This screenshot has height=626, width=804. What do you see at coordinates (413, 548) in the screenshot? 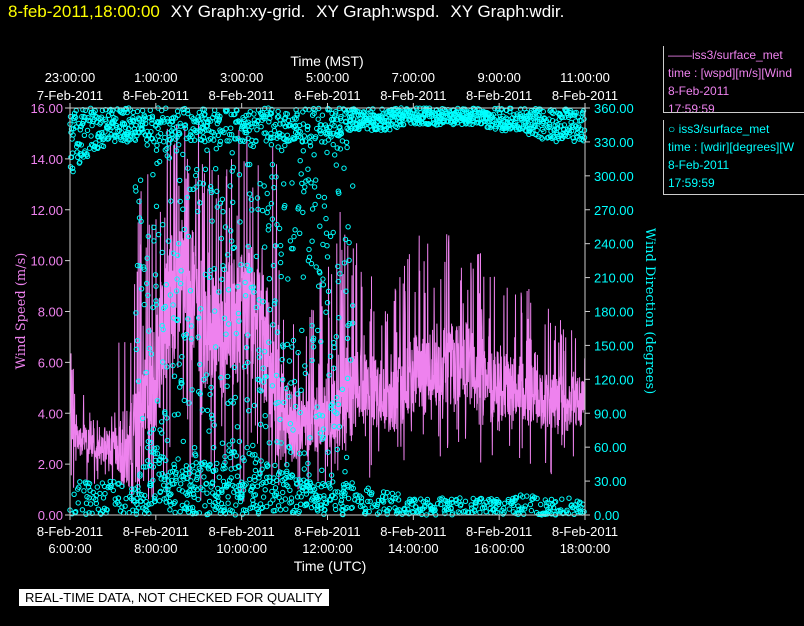
I see `x-bottom-tick-time: 14:00:00` at bounding box center [413, 548].